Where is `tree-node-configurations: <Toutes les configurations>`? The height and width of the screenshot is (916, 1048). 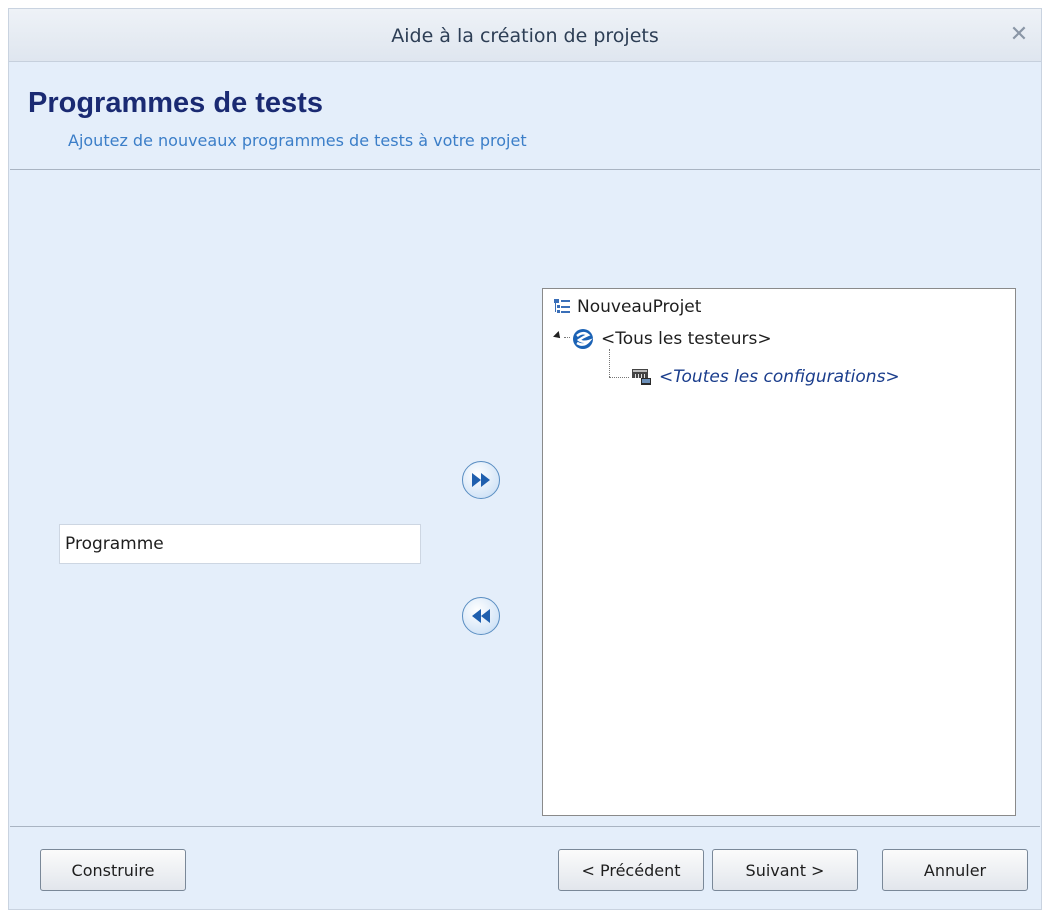
tree-node-configurations: <Toutes les configurations> is located at coordinates (765, 377).